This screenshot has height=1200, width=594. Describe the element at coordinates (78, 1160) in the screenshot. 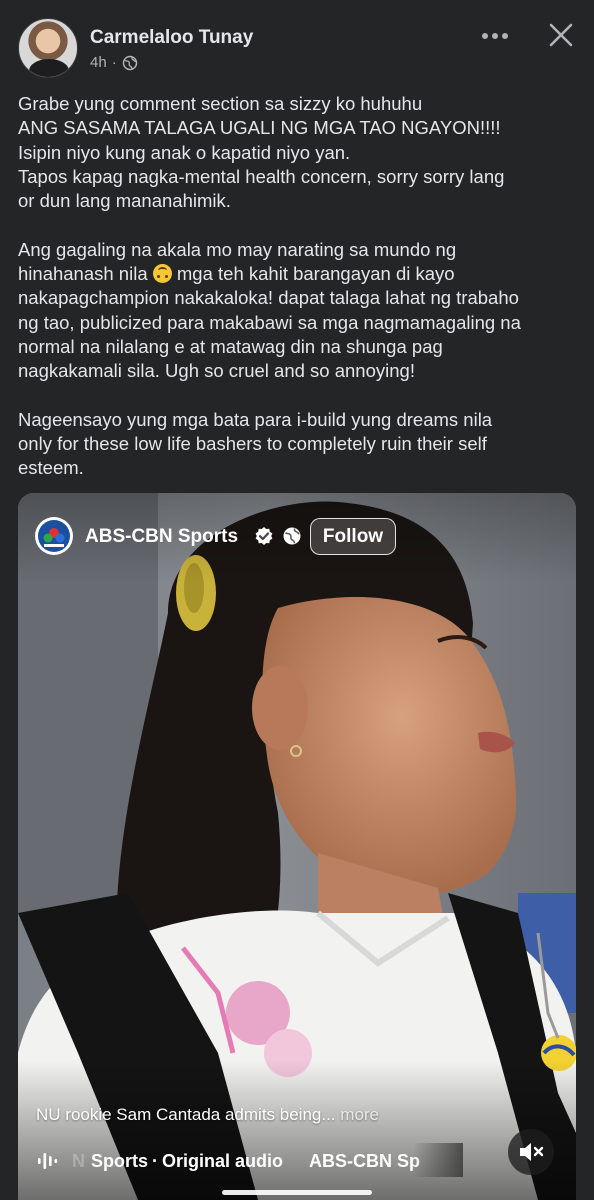

I see `audio-prefix-fragment: N` at that location.